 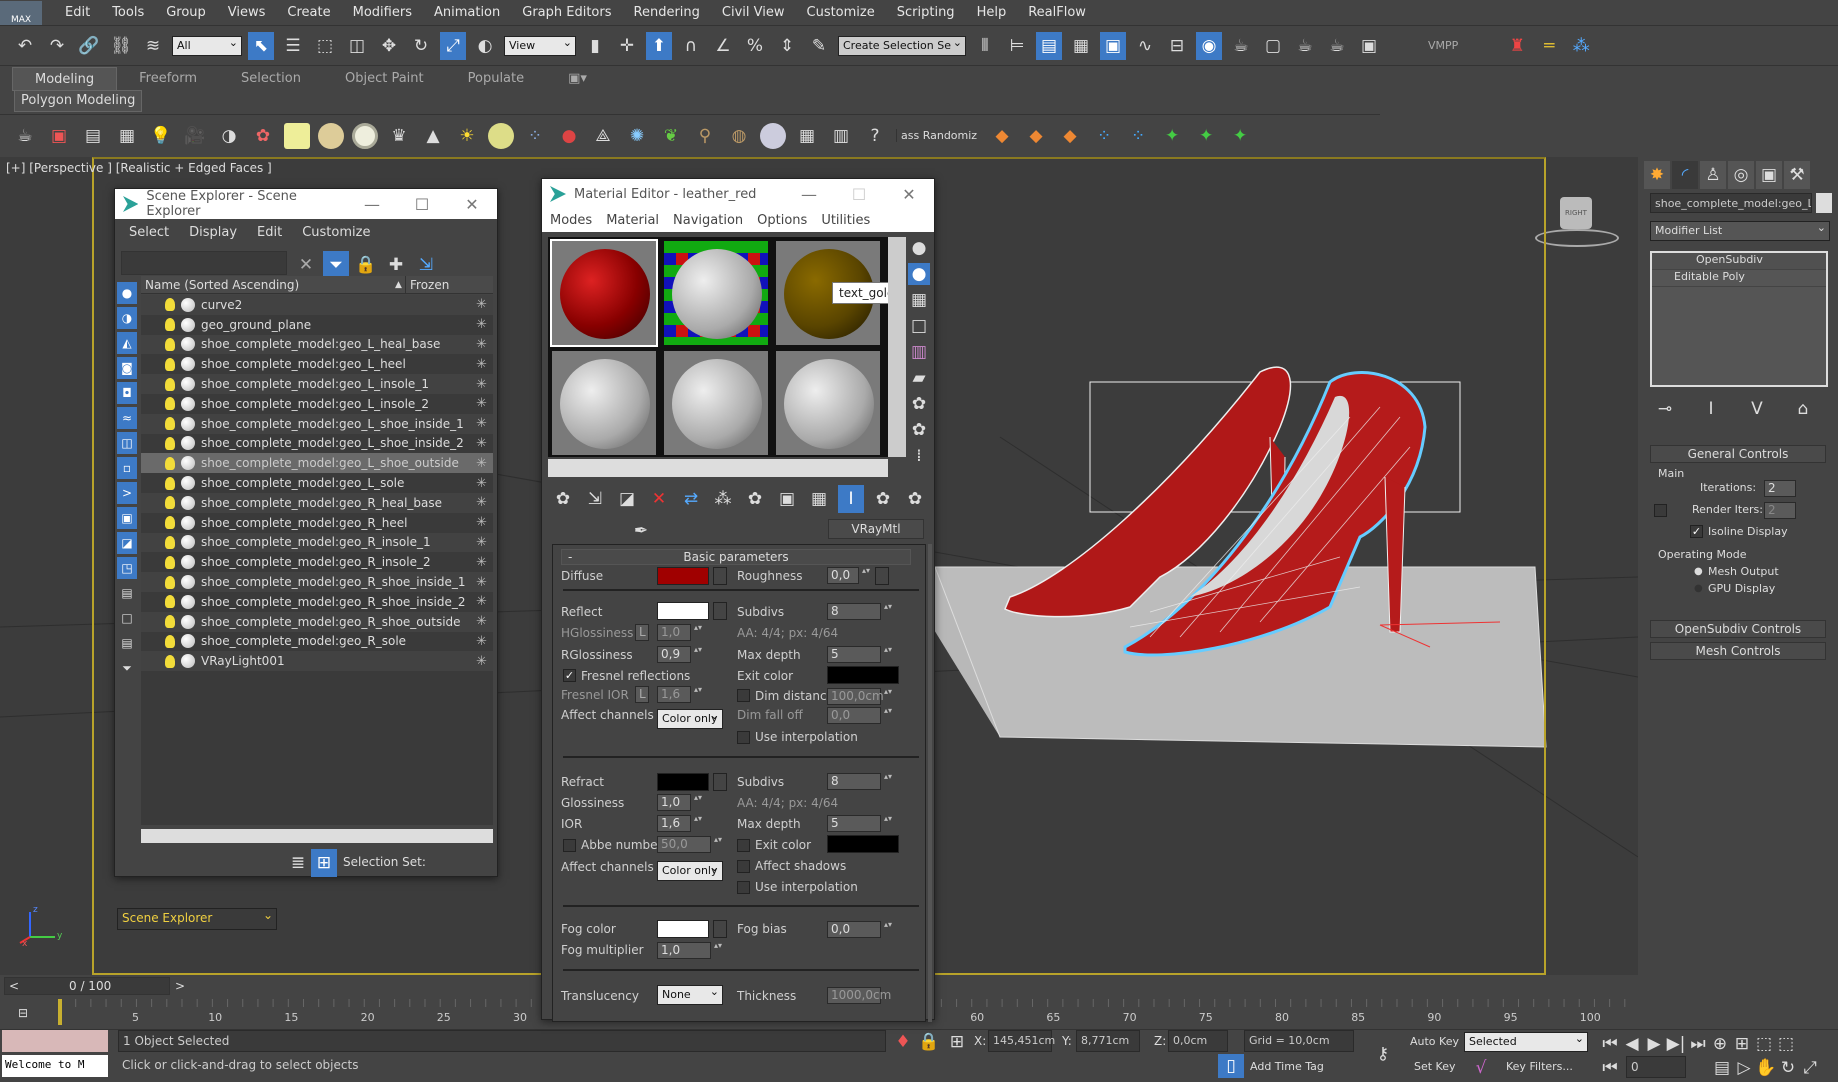 I want to click on list-item: shoe_complete_model:geo_R_insole_2 ✳, so click(x=317, y=562).